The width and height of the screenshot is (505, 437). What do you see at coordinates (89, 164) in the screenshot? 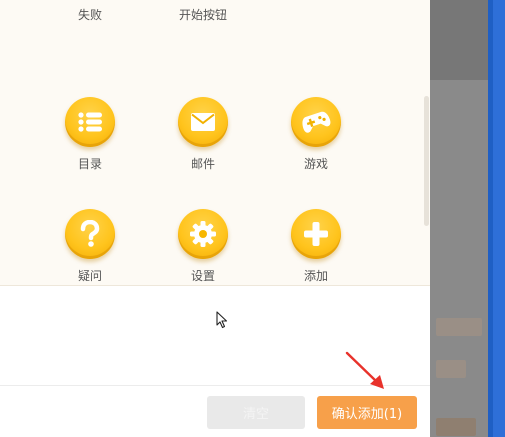
I see `grid-item-label: 目录` at bounding box center [89, 164].